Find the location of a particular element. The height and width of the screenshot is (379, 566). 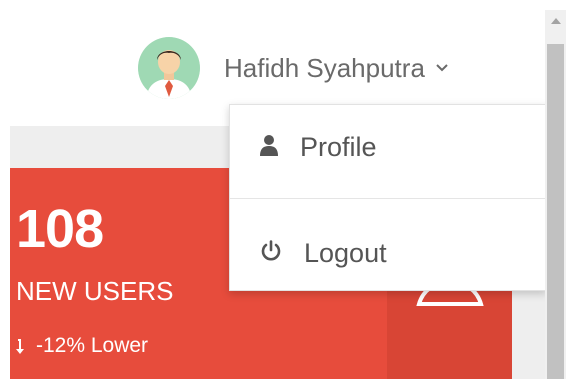

scroll-up-arrow-icon is located at coordinates (555, 20).